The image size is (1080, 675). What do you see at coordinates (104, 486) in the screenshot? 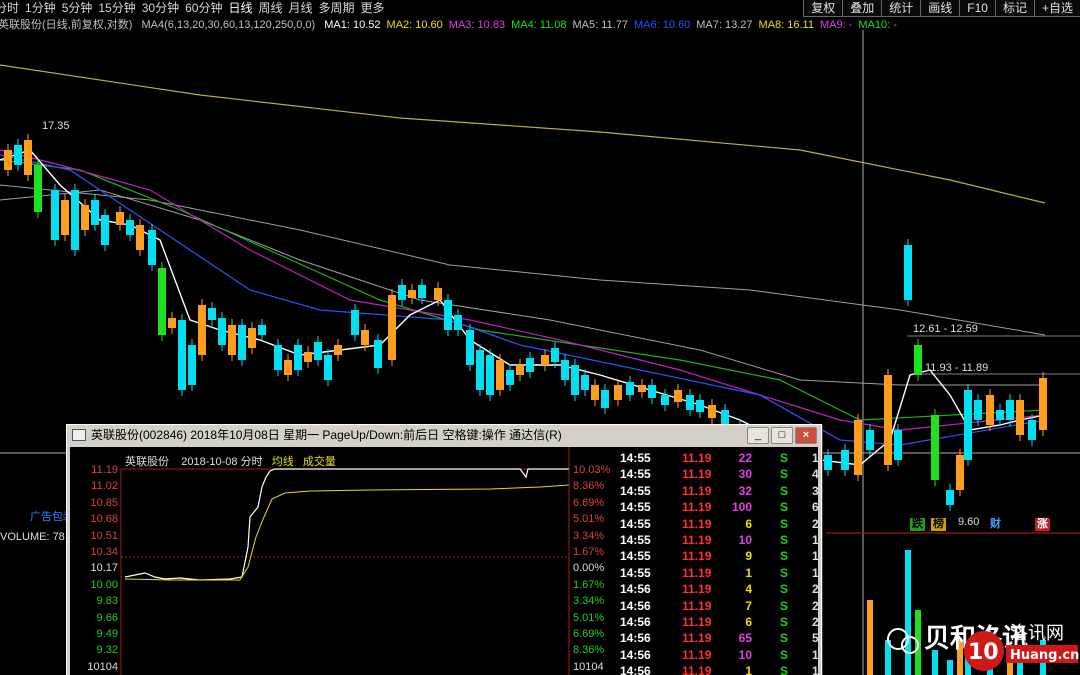
I see `price-axis-label: 11.02` at bounding box center [104, 486].